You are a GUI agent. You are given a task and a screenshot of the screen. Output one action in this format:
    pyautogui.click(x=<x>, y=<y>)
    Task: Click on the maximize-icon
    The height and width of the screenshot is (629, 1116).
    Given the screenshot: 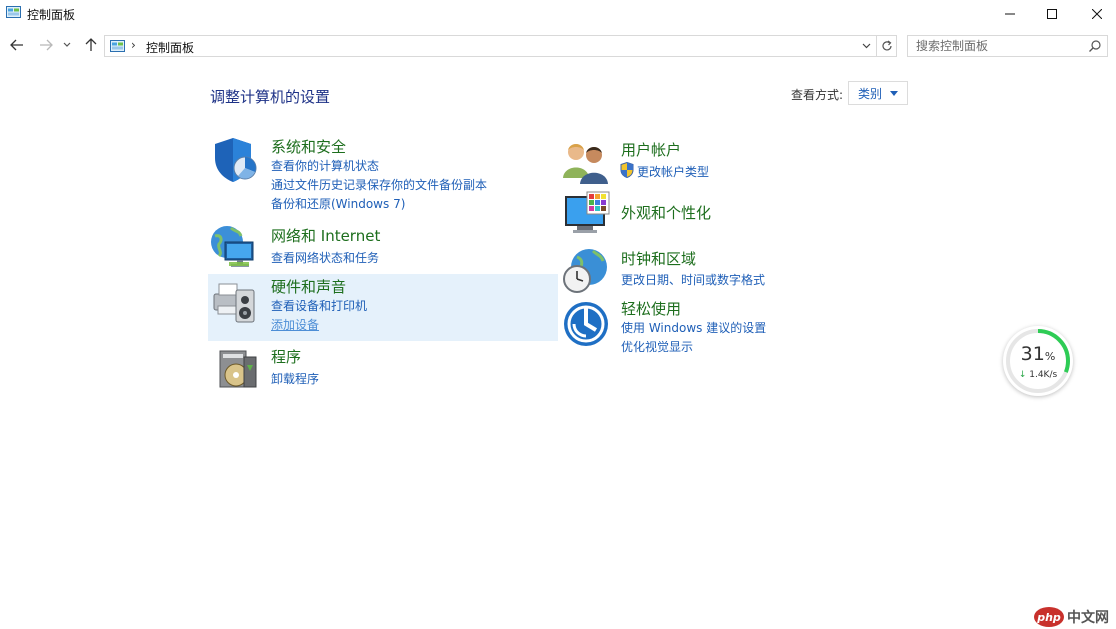 What is the action you would take?
    pyautogui.click(x=1052, y=14)
    